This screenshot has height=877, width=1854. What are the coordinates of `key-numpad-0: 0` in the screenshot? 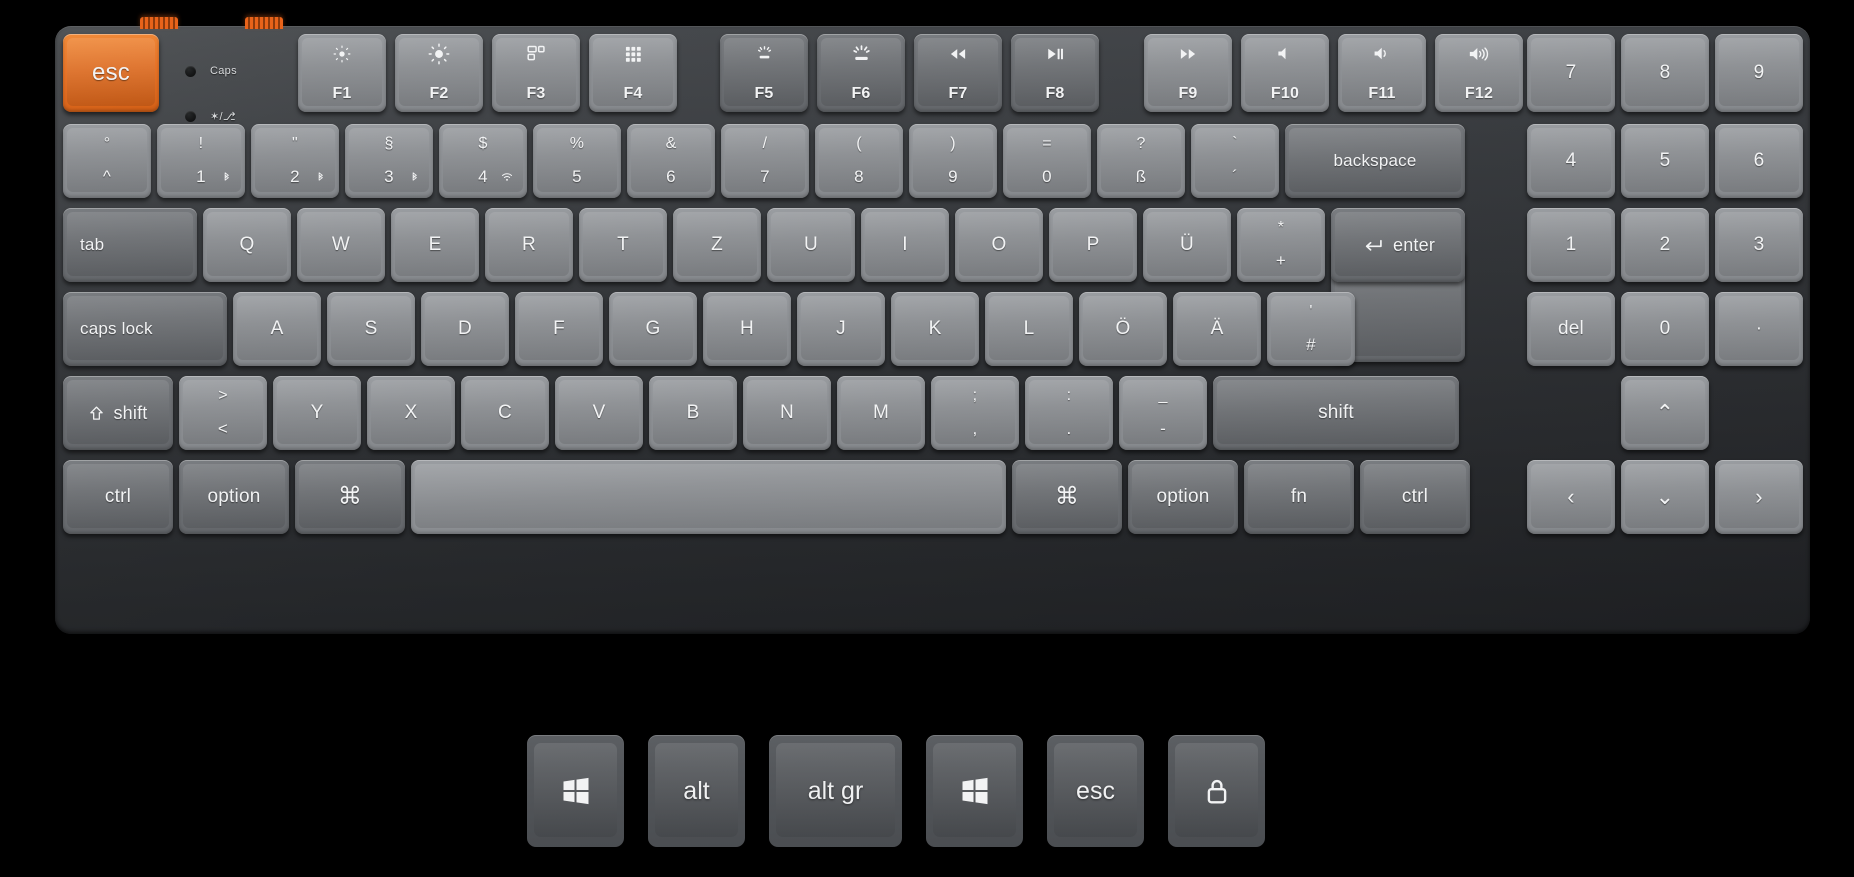 It's located at (1665, 329).